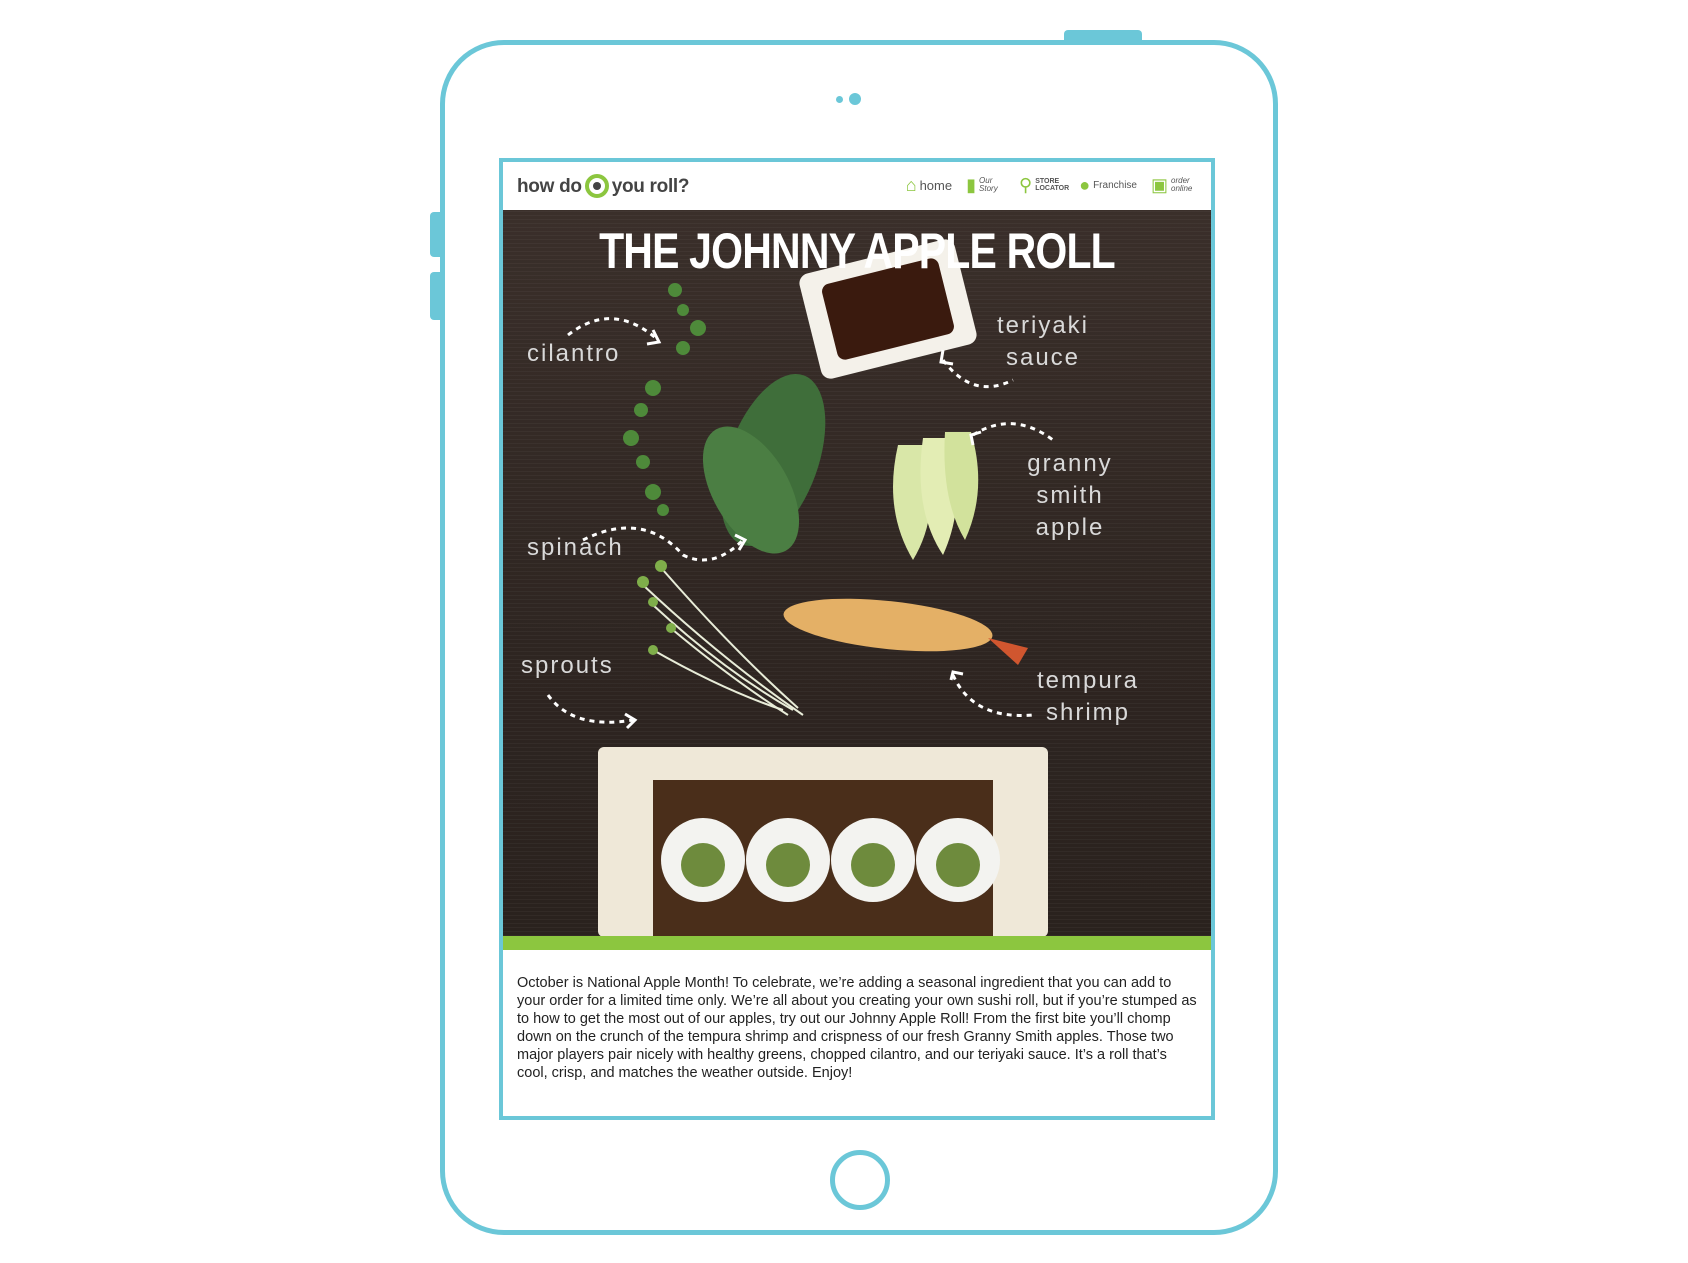 The image size is (1688, 1263). I want to click on house-icon: ⌂, so click(911, 185).